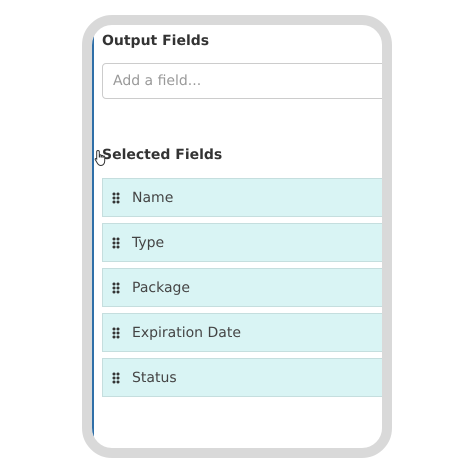  I want to click on field-label: Expiration Date, so click(186, 332).